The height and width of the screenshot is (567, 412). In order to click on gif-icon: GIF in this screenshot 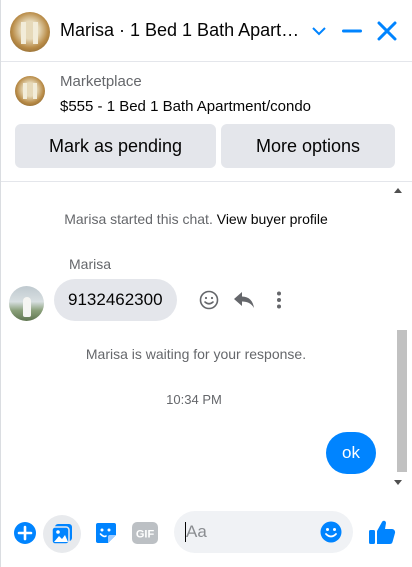, I will do `click(145, 533)`.